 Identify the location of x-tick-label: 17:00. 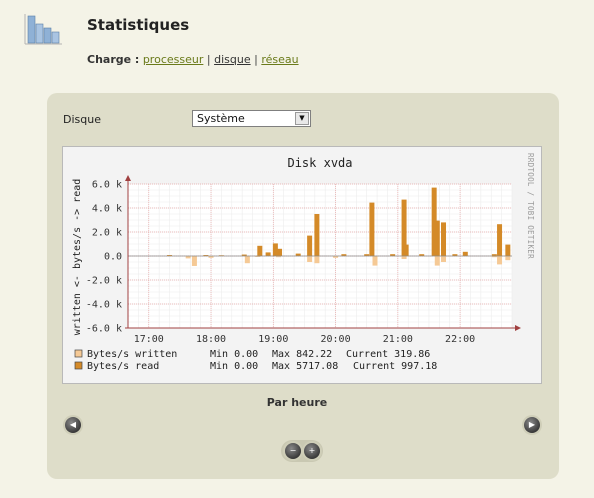
(149, 339).